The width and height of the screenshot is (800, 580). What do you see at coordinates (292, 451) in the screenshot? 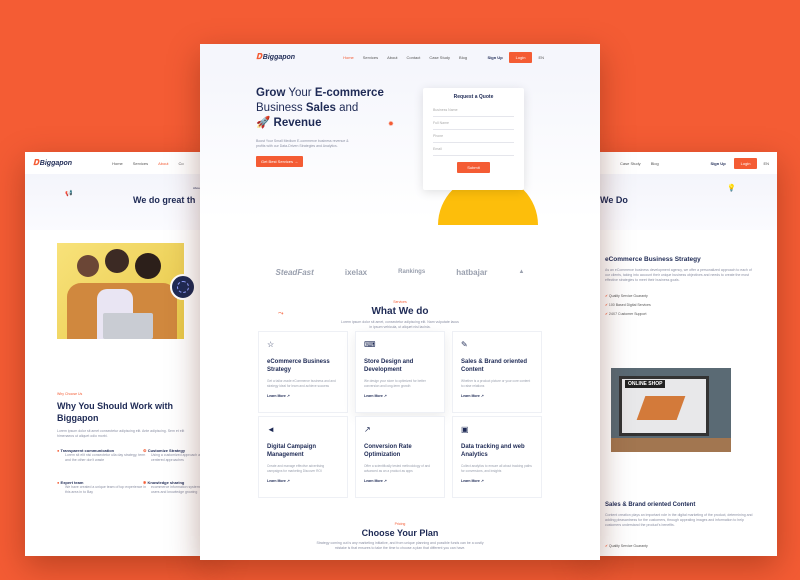
I see `card-title: Digital Campaign Management` at bounding box center [292, 451].